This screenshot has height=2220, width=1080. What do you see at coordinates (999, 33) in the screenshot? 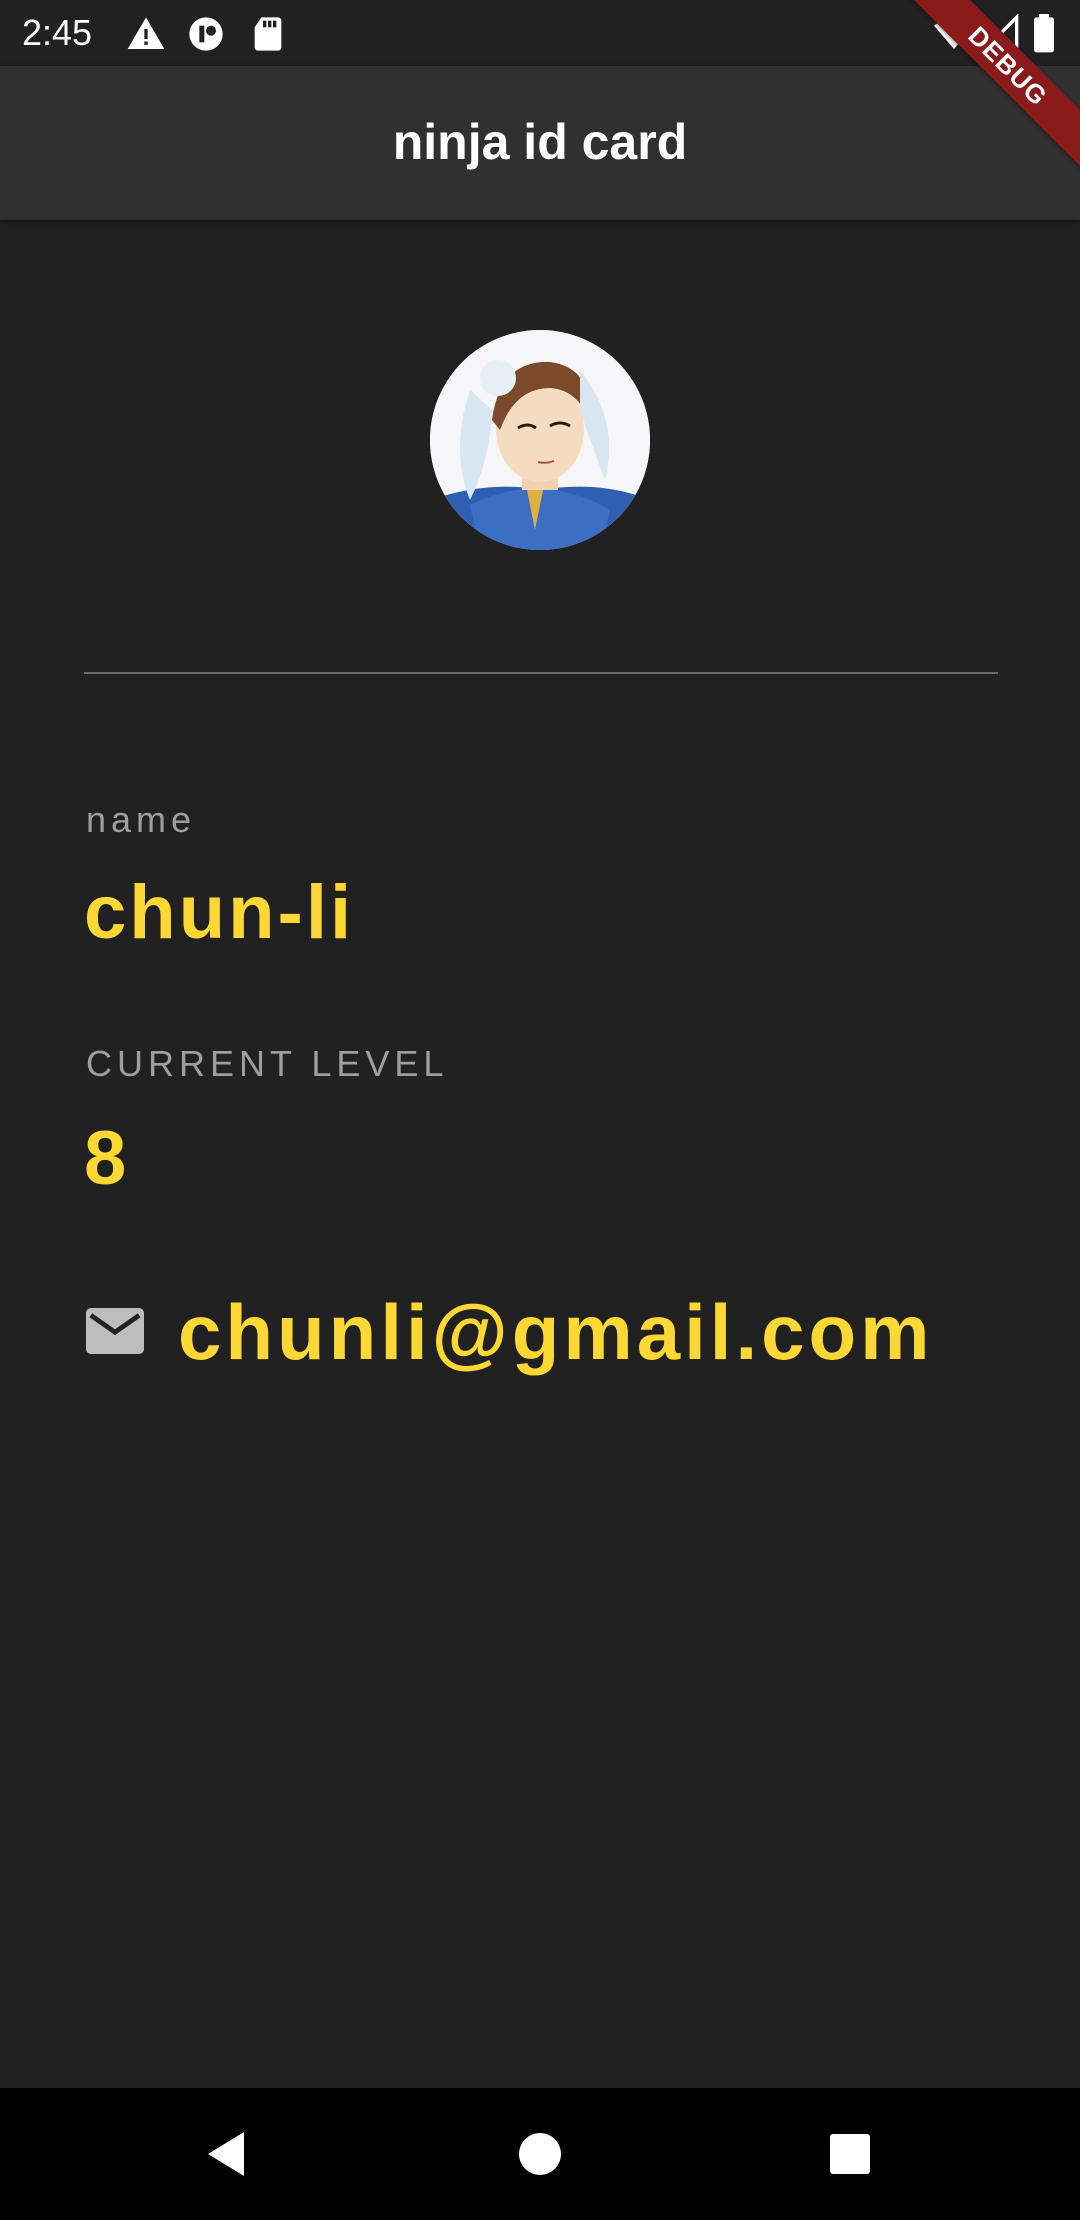
I see `signal-icon` at bounding box center [999, 33].